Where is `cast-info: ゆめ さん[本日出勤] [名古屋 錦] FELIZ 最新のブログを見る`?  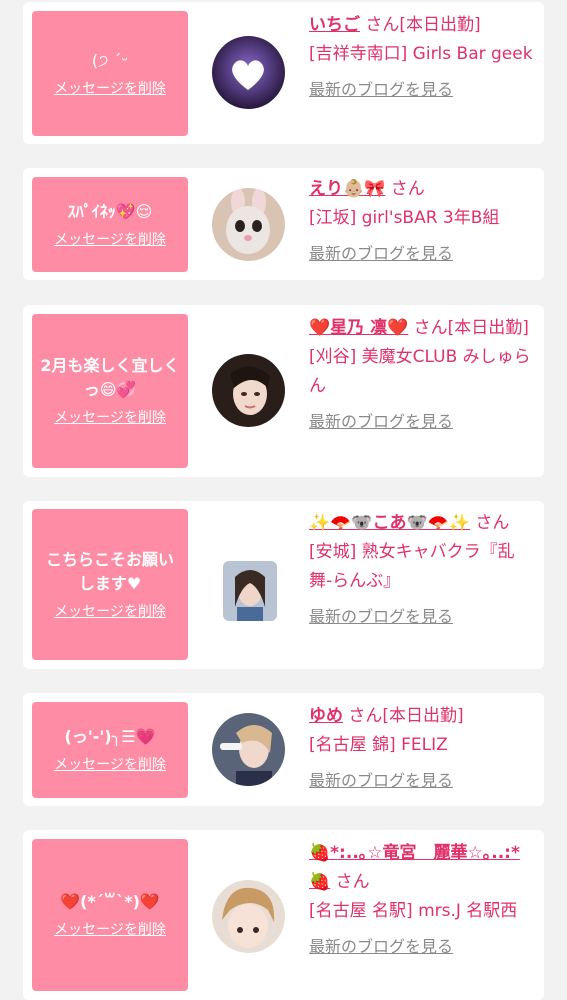
cast-info: ゆめ さん[本日出勤] [名古屋 錦] FELIZ 最新のブログを見る is located at coordinates (423, 749).